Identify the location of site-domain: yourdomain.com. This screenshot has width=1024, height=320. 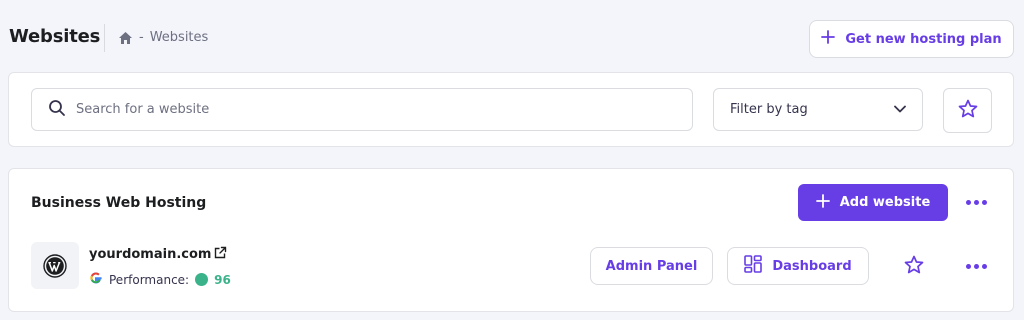
(150, 254).